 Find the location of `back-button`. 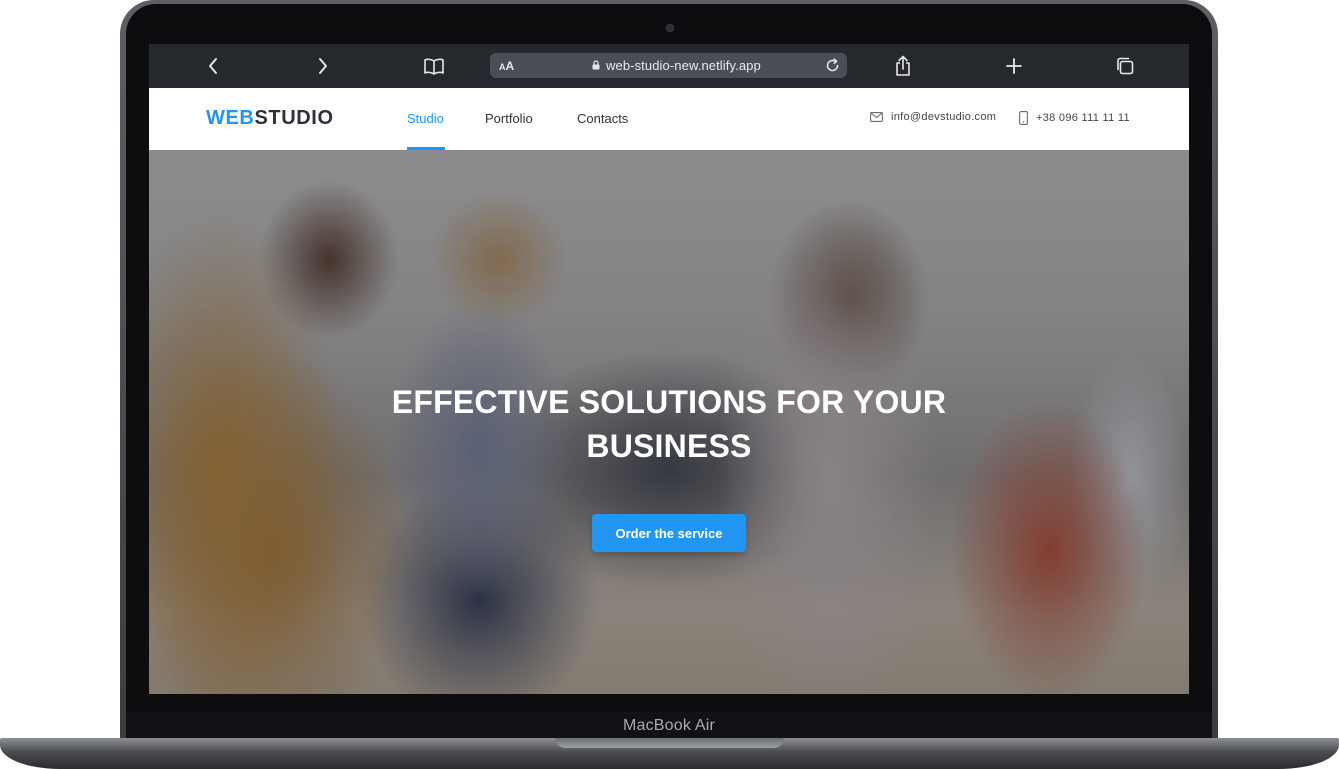

back-button is located at coordinates (213, 66).